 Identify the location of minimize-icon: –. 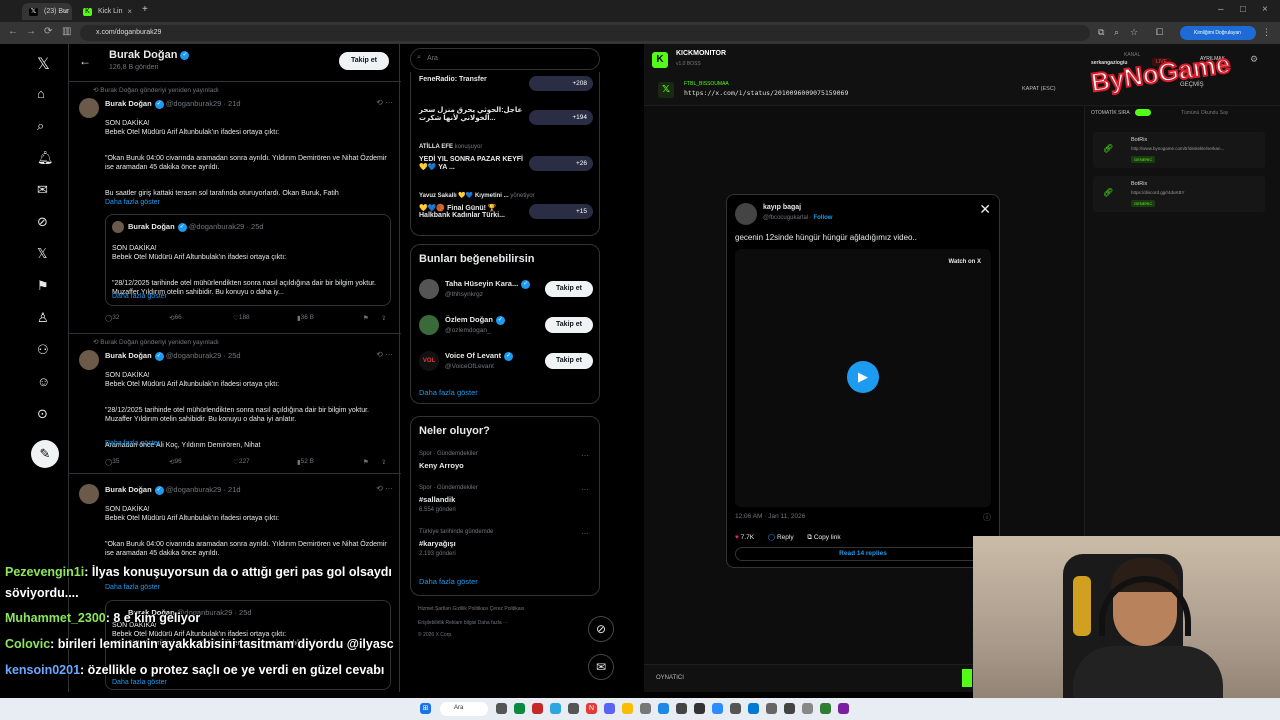
(1221, 9).